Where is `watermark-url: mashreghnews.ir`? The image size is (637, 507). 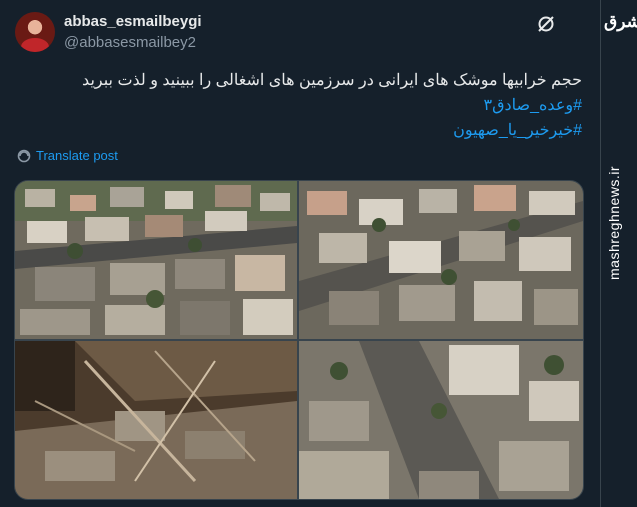
watermark-url: mashreghnews.ir is located at coordinates (614, 222).